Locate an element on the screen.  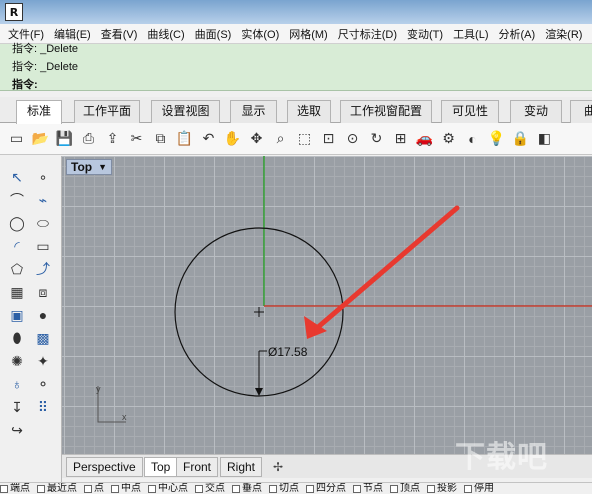
new-icon: ▭ is located at coordinates (16, 138).